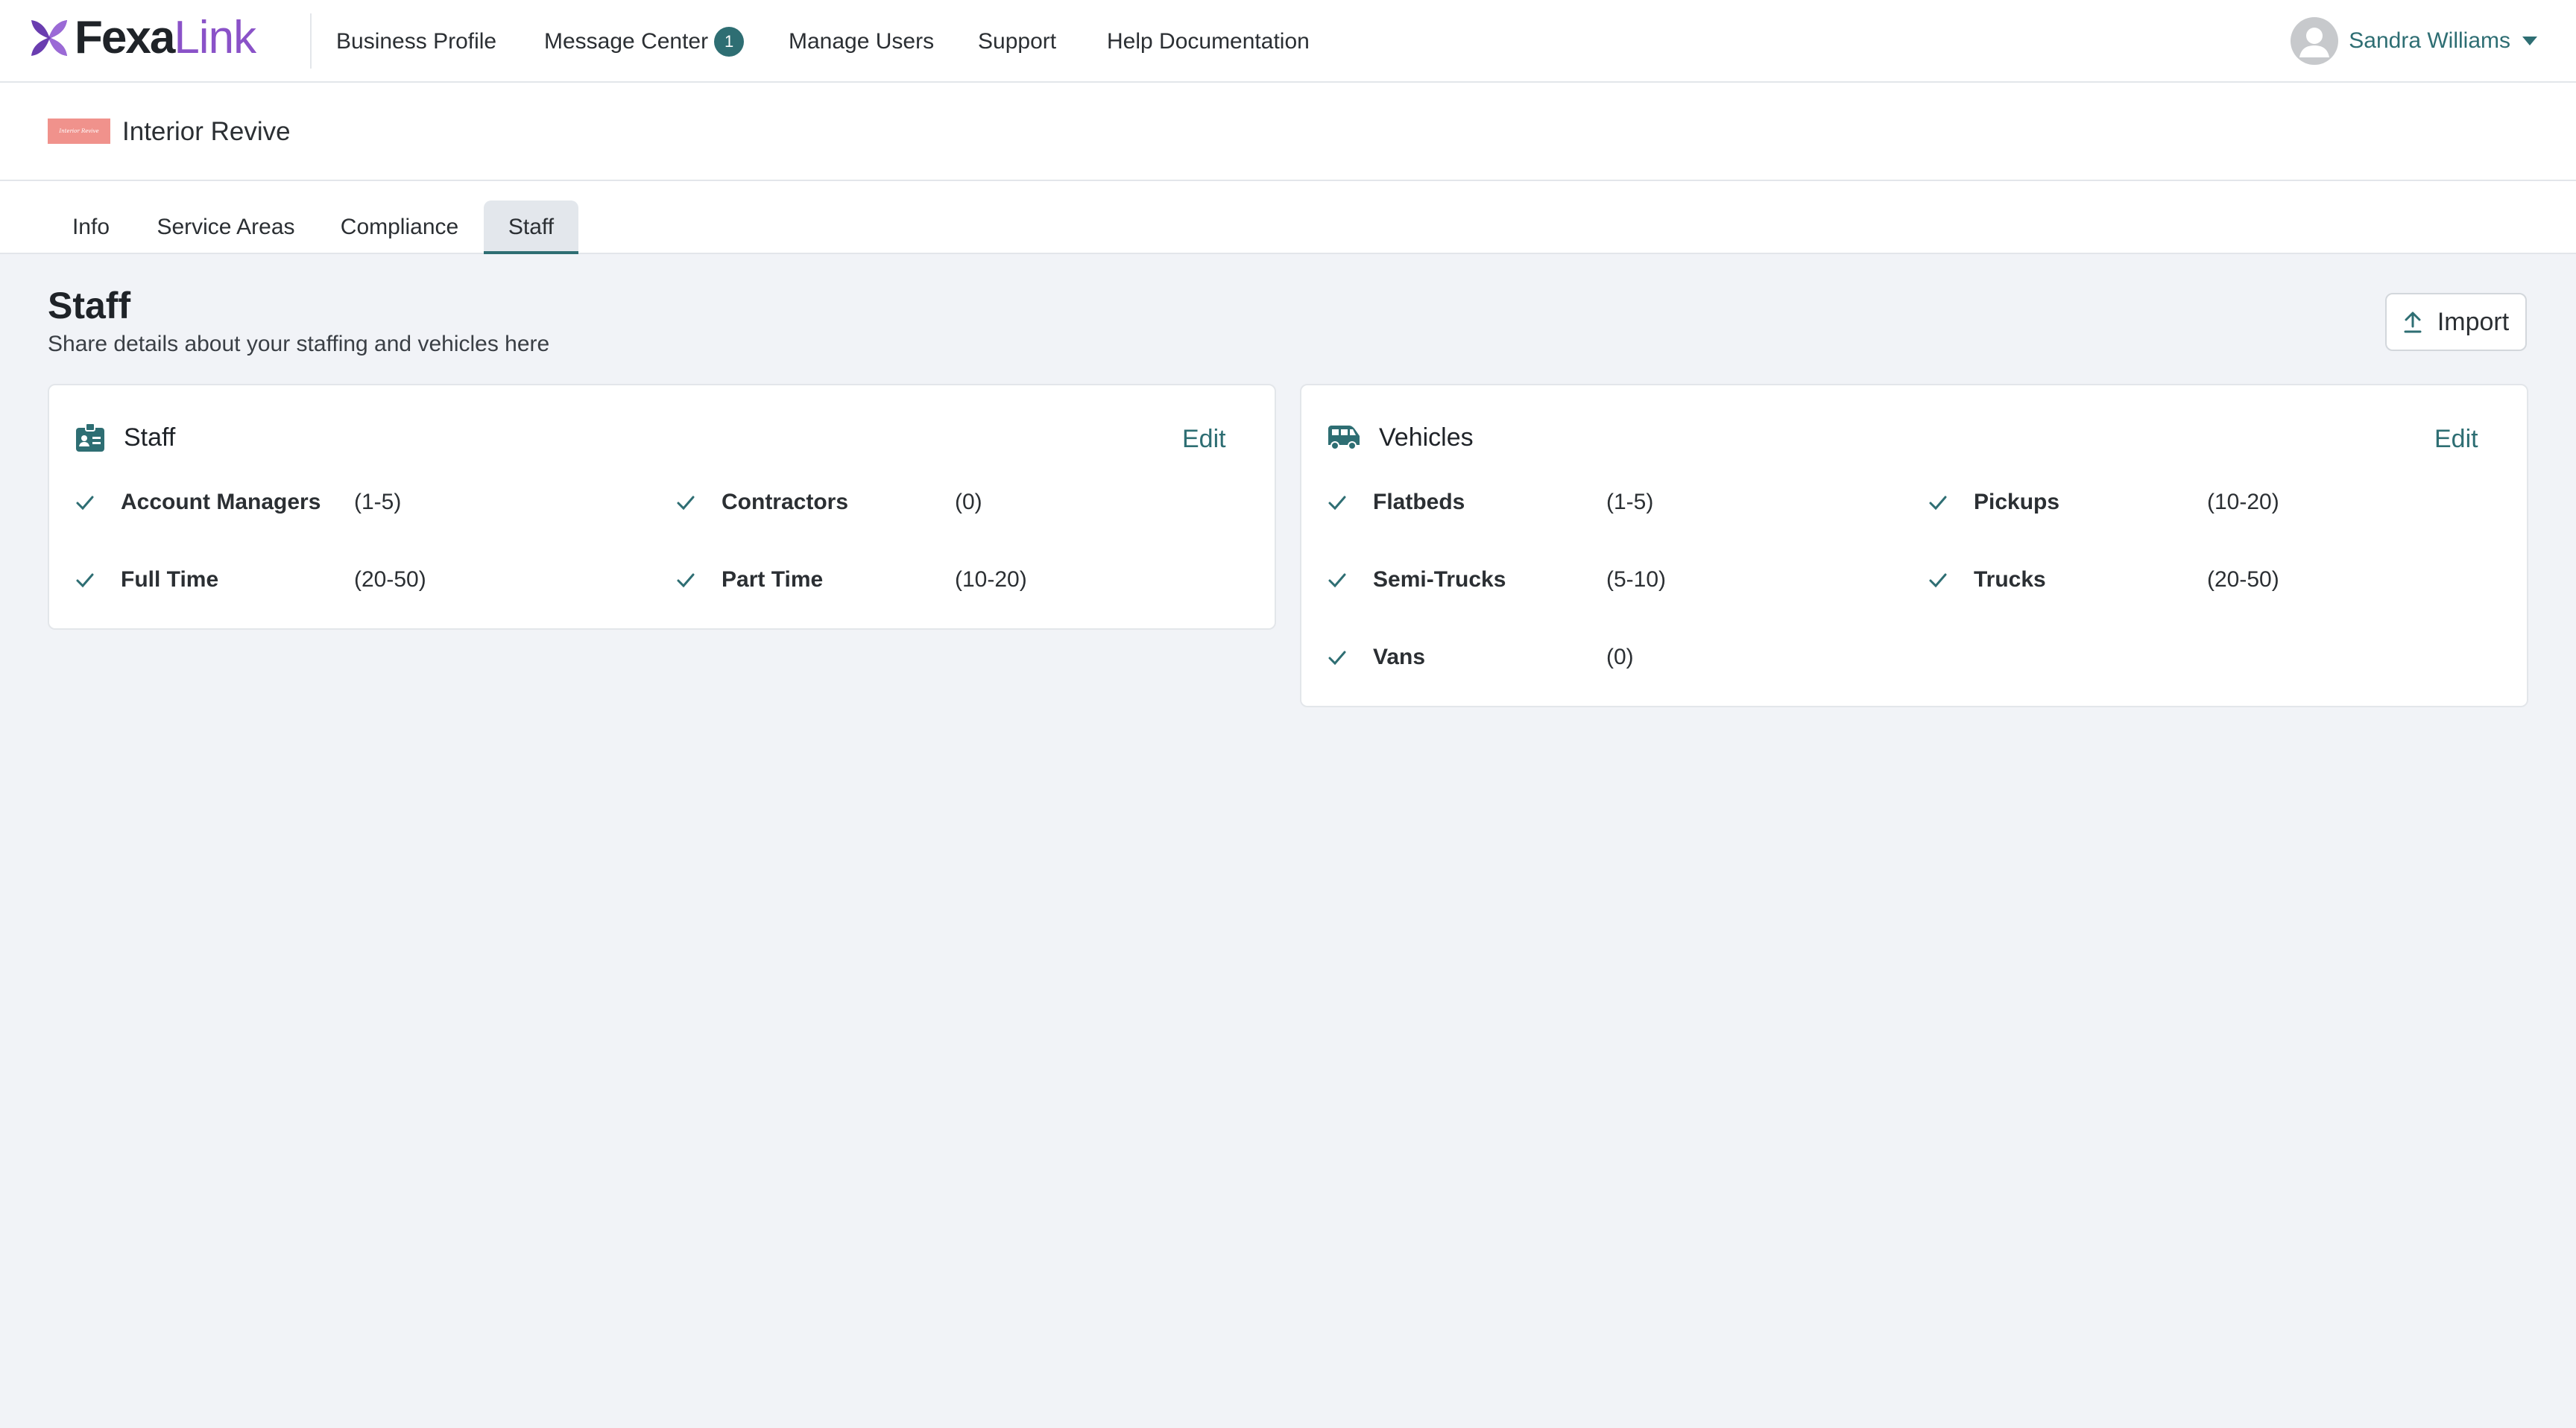 The width and height of the screenshot is (2576, 1428). What do you see at coordinates (2456, 439) in the screenshot?
I see `vehicles-edit-button: Edit` at bounding box center [2456, 439].